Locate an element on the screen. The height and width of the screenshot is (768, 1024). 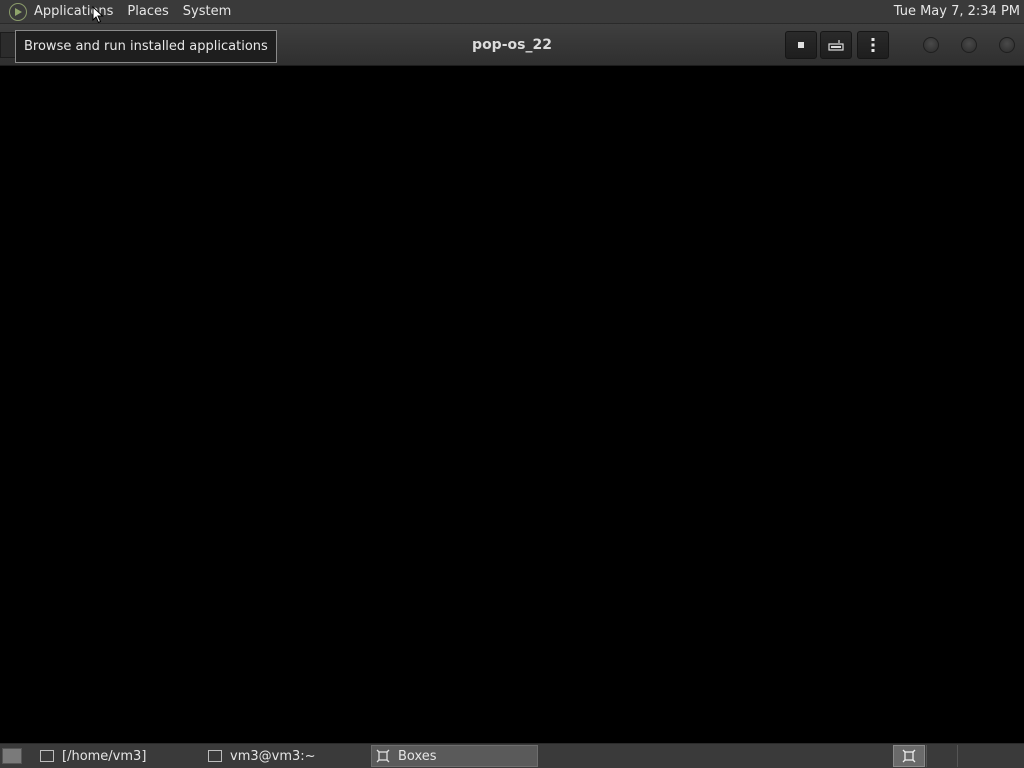
workspace-1-button is located at coordinates (909, 756).